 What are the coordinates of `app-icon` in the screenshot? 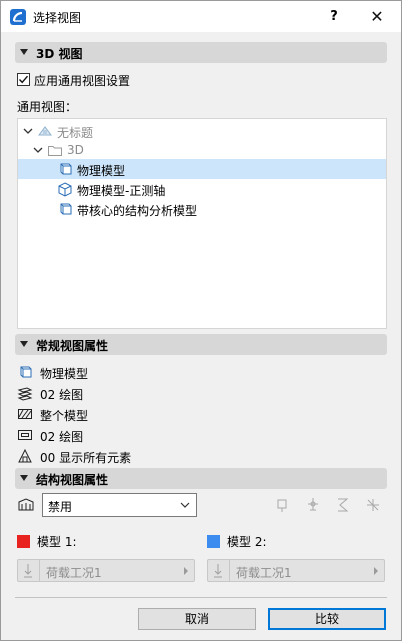 It's located at (18, 17).